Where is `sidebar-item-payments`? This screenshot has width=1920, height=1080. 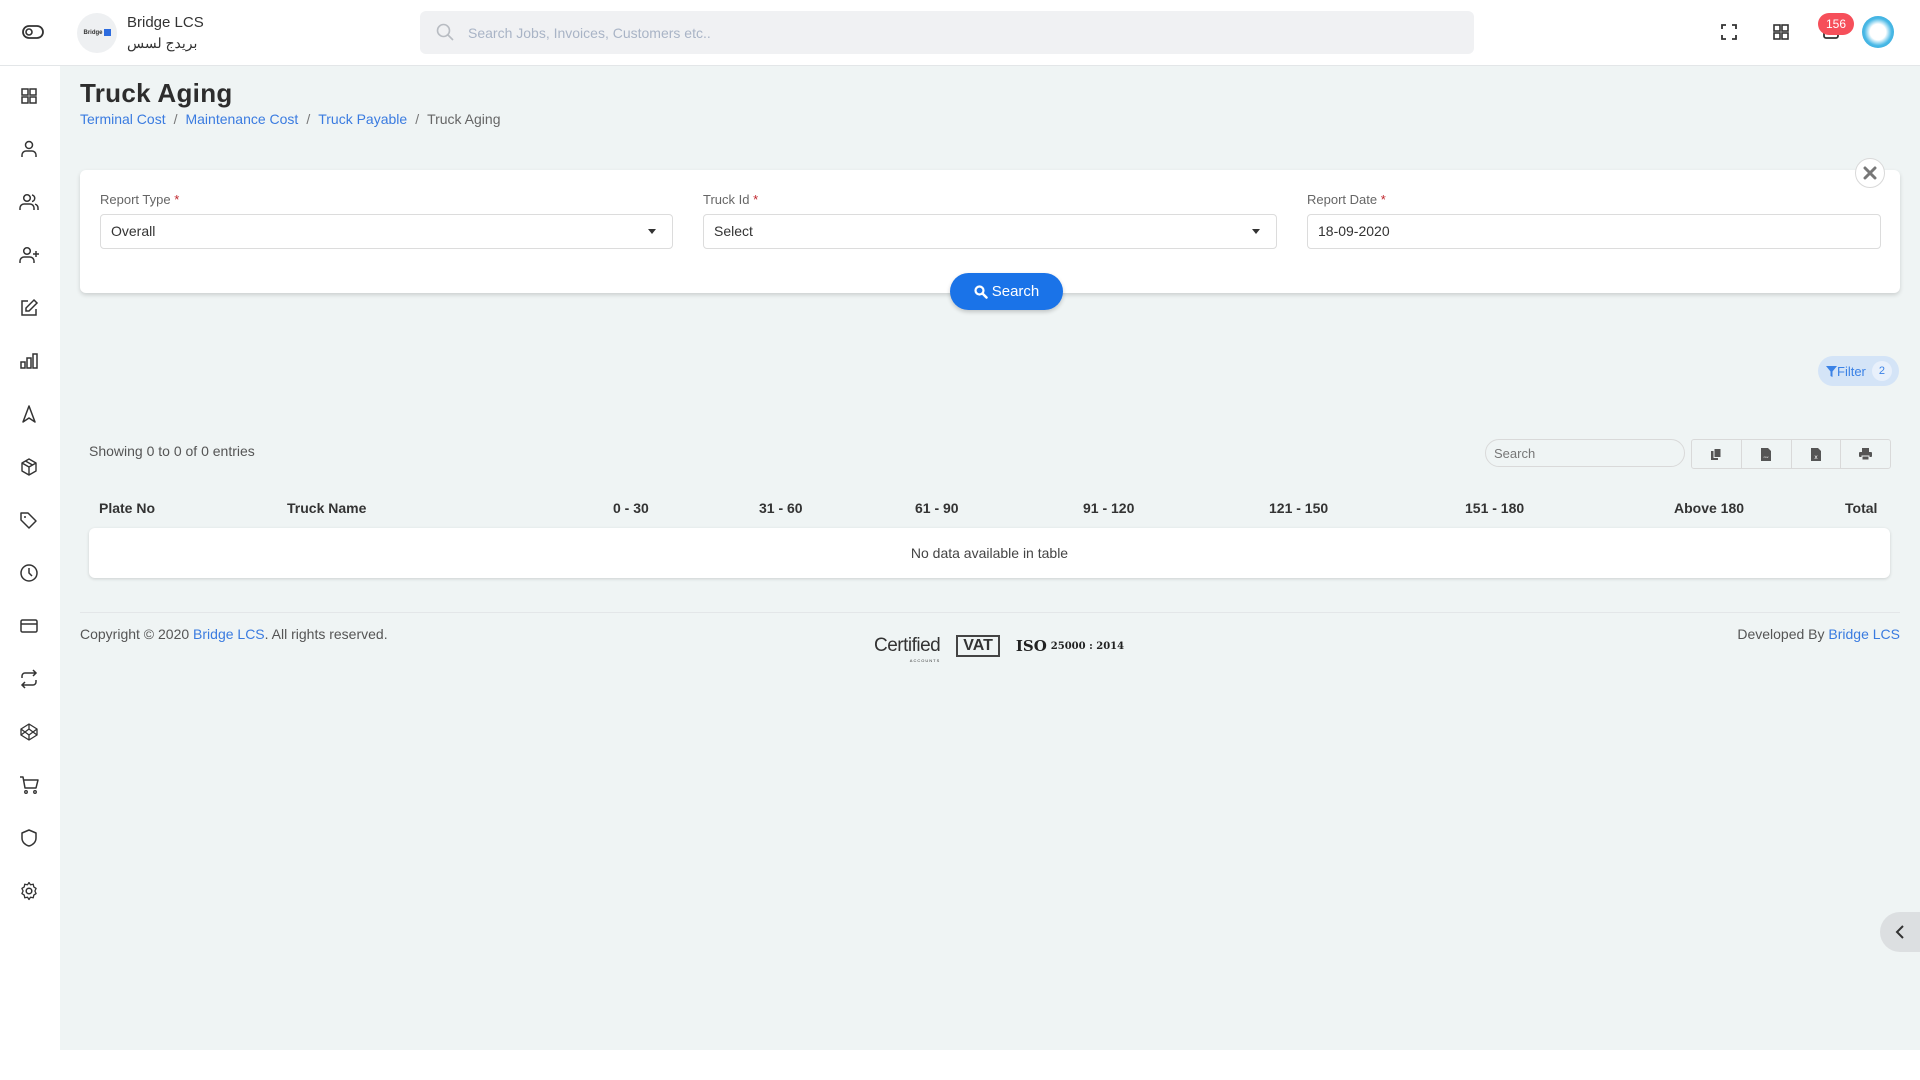
sidebar-item-payments is located at coordinates (29, 626).